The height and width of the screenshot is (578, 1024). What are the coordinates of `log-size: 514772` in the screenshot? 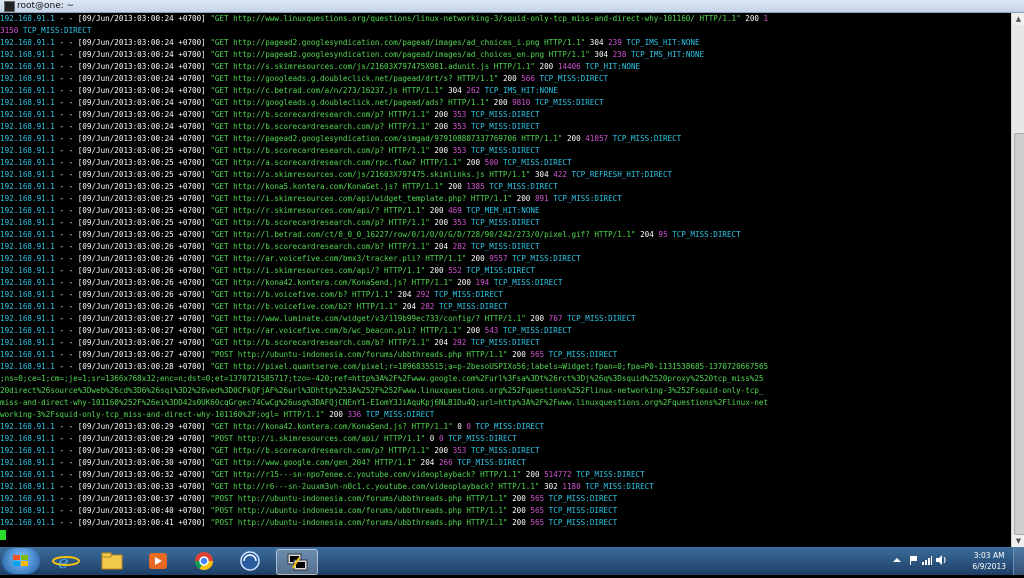 It's located at (558, 474).